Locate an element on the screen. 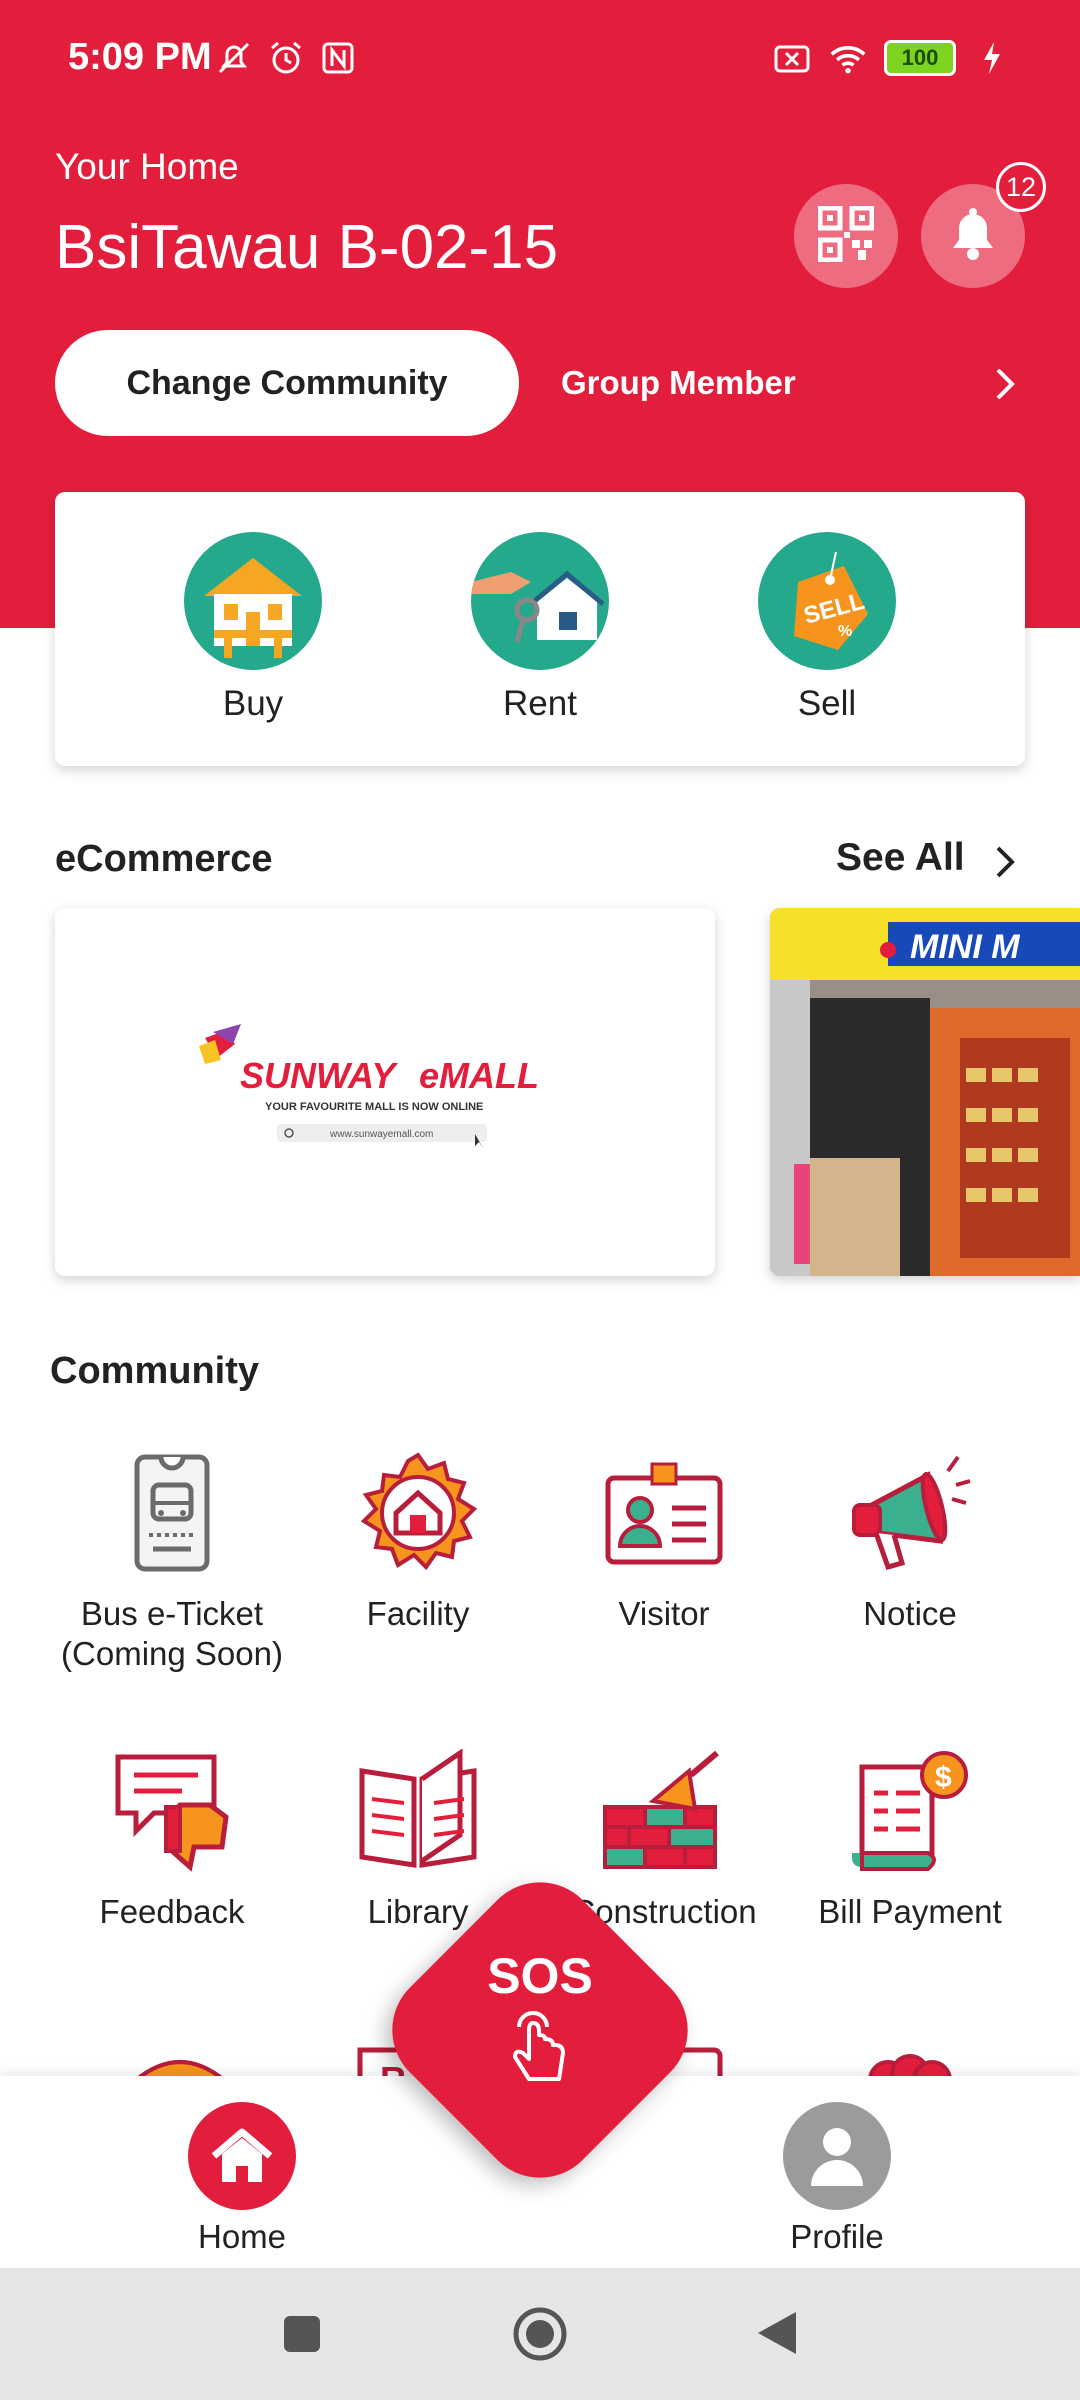 This screenshot has height=2400, width=1080. minimart-sign-text: MINI M is located at coordinates (965, 947).